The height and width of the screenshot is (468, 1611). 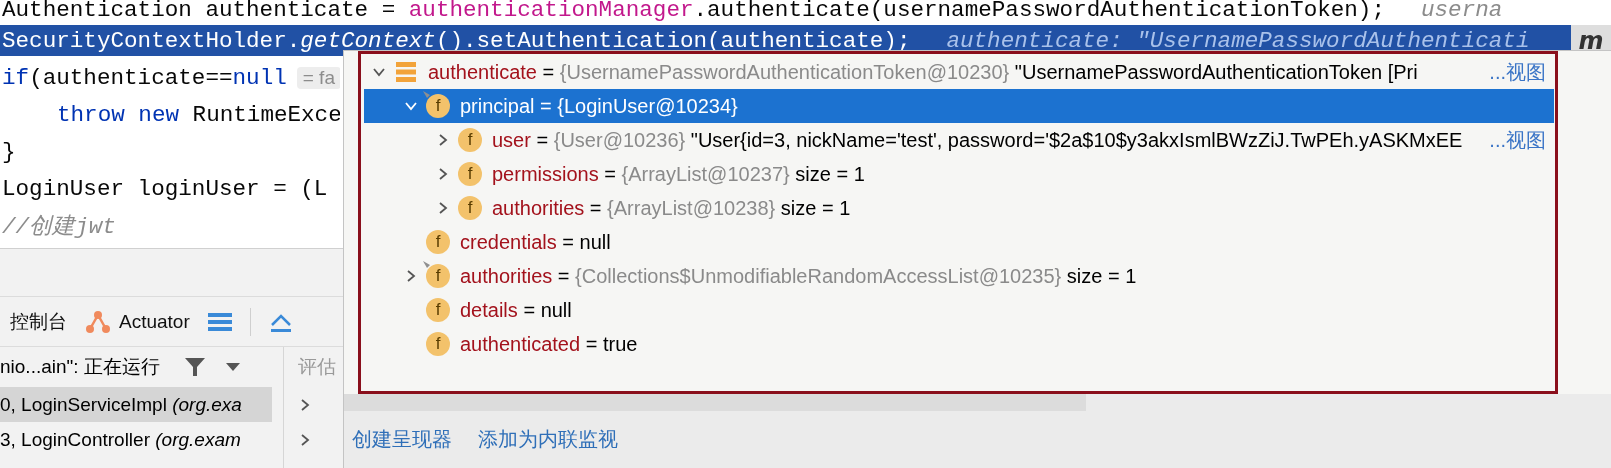 I want to click on variable-text: credentials = null, so click(x=536, y=242).